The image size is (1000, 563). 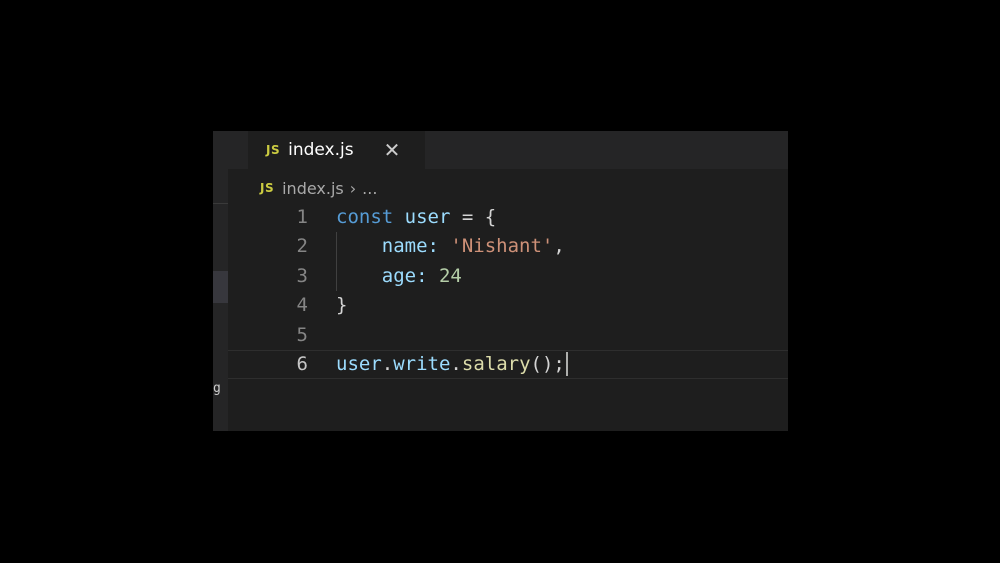 What do you see at coordinates (353, 188) in the screenshot?
I see `chevron-right-icon: ›` at bounding box center [353, 188].